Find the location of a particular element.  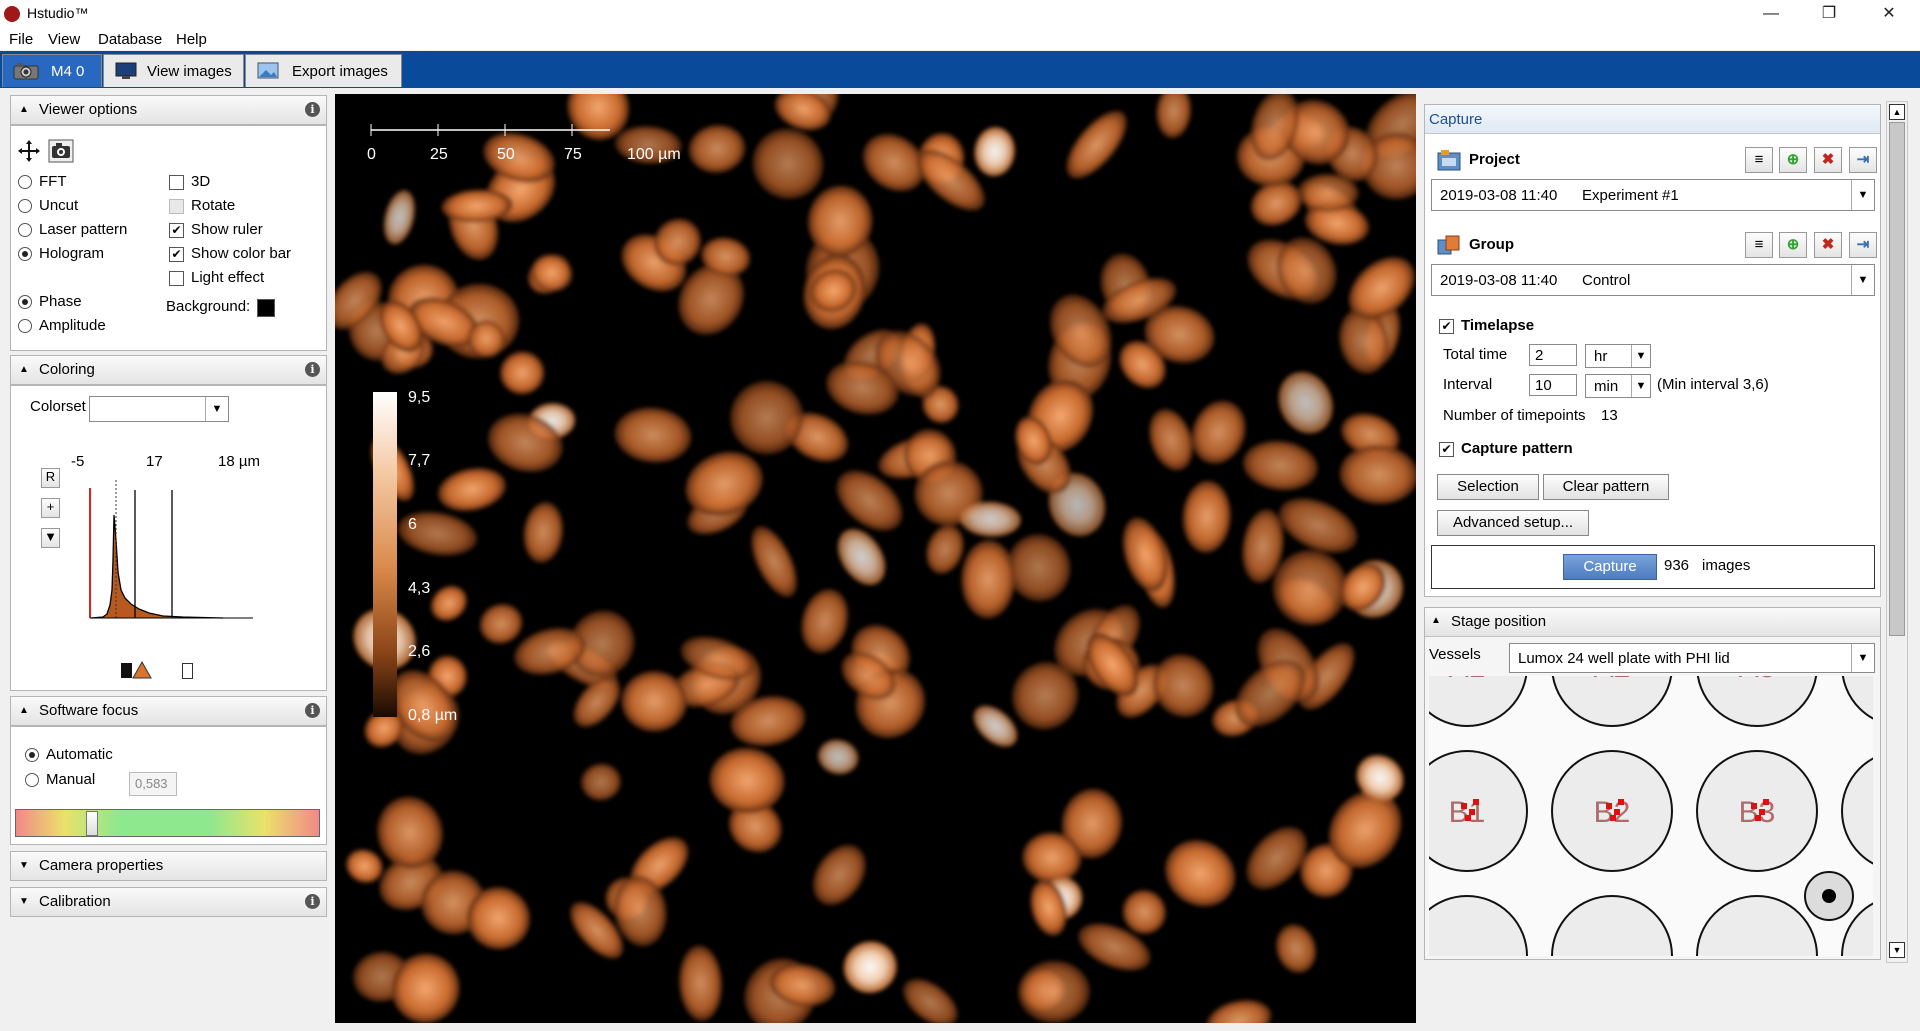

close-window-button: ✕ is located at coordinates (1889, 14).